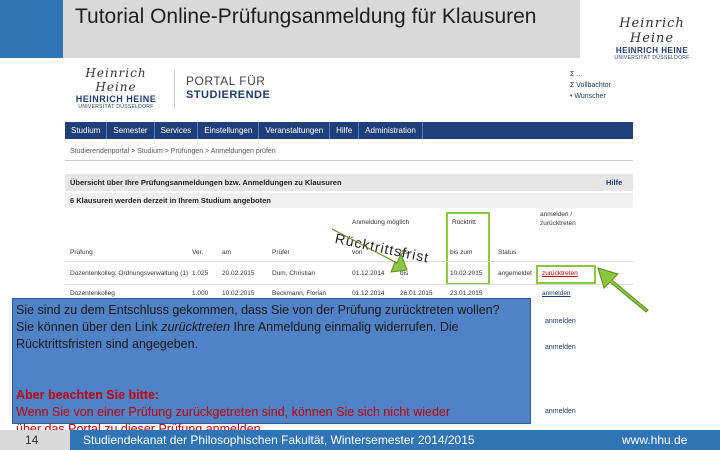 The image size is (720, 450). I want to click on row2-ver: 1.000, so click(200, 293).